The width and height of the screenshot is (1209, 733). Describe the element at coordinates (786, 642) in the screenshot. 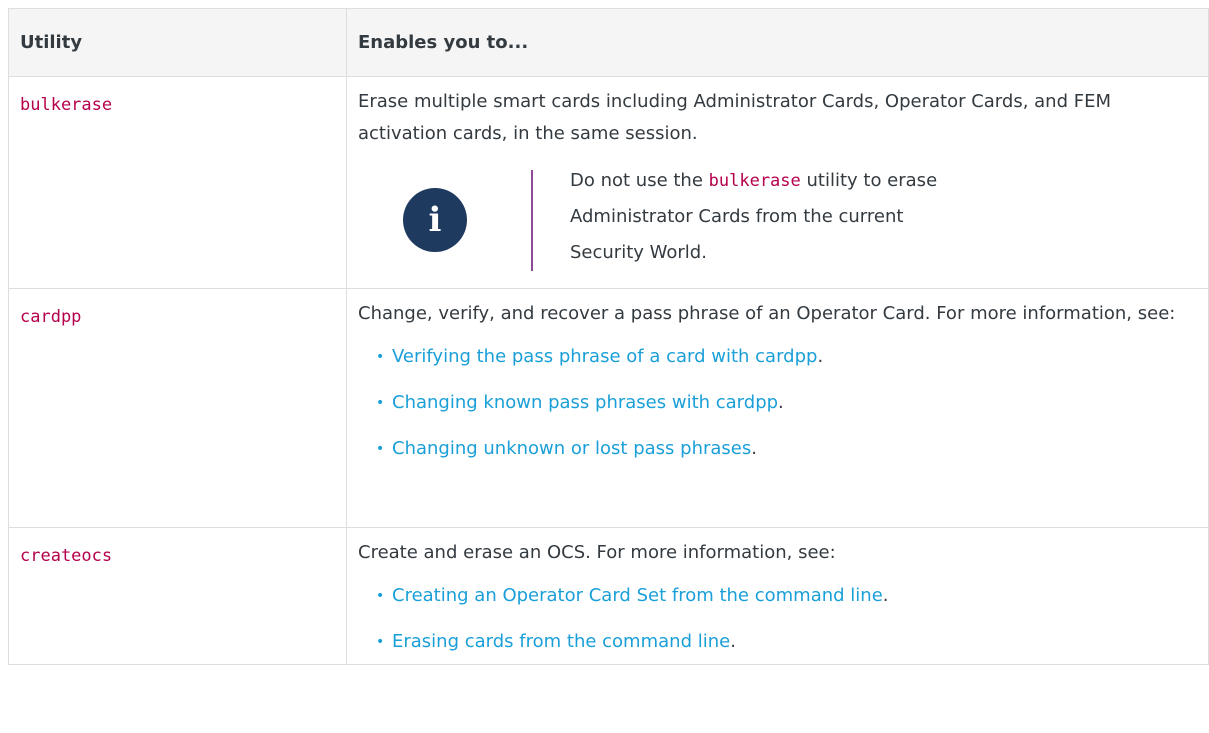

I see `list-item: • Erasing cards from the command line.` at that location.